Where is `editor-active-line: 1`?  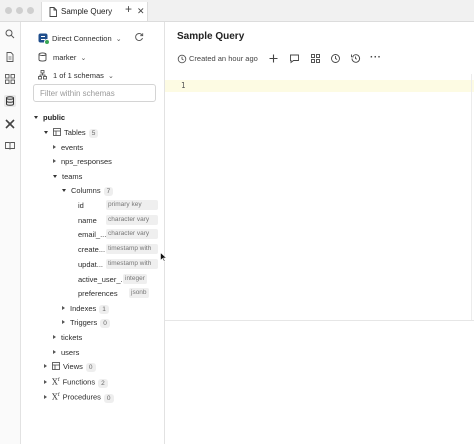
editor-active-line: 1 is located at coordinates (319, 86).